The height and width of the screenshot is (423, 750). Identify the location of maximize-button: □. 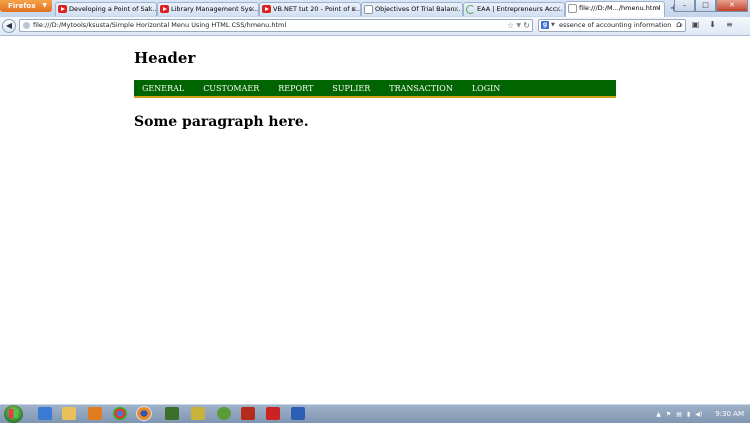
(705, 6).